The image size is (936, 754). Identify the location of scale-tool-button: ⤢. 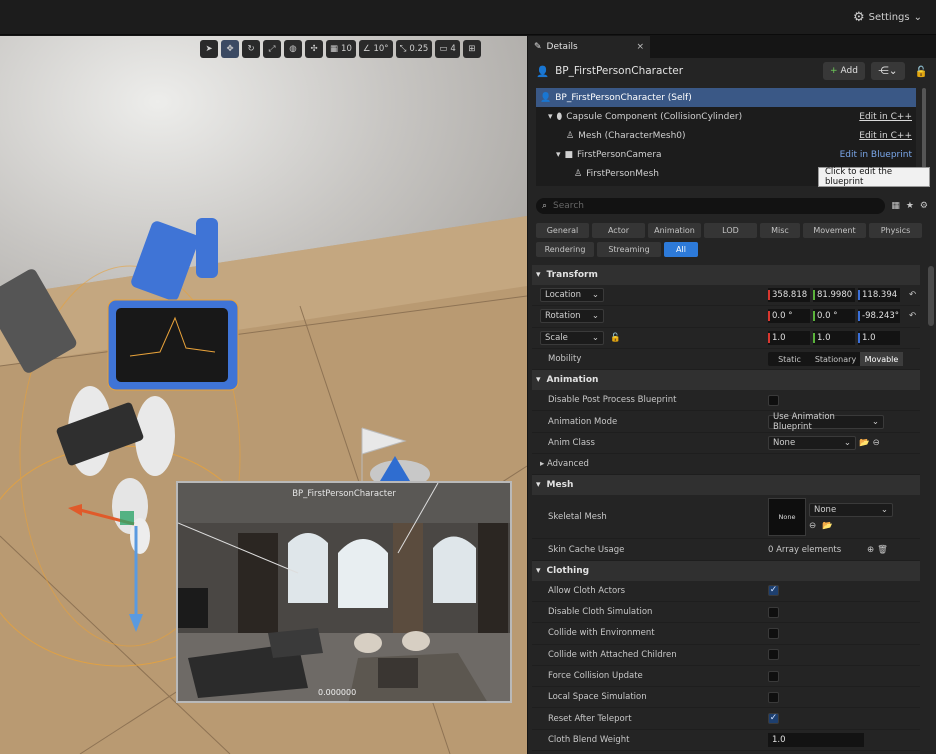
(272, 49).